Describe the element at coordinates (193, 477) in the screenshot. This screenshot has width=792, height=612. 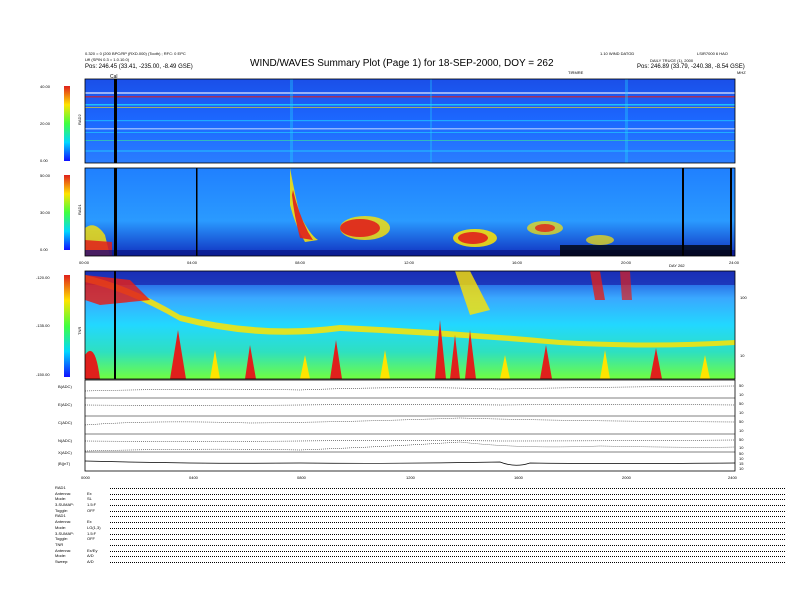
I see `bottom-time-tick: 0400` at that location.